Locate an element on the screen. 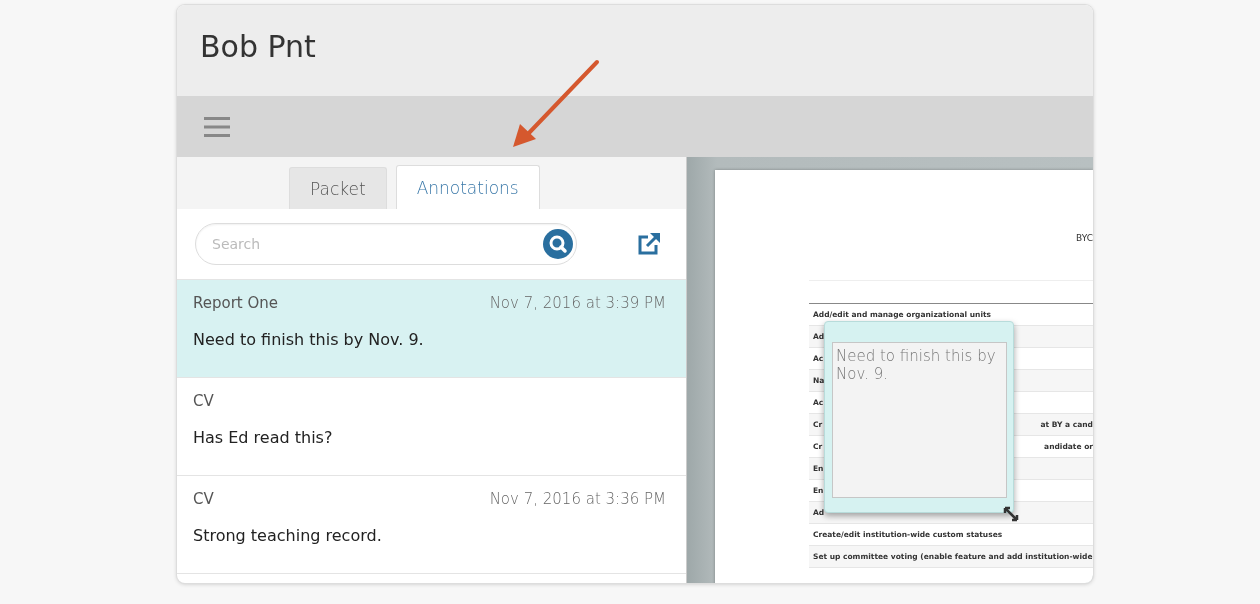 The image size is (1260, 604). annotation-item: CV Nov 7, 2016 at 3:36 PM Strong teaching record. is located at coordinates (431, 525).